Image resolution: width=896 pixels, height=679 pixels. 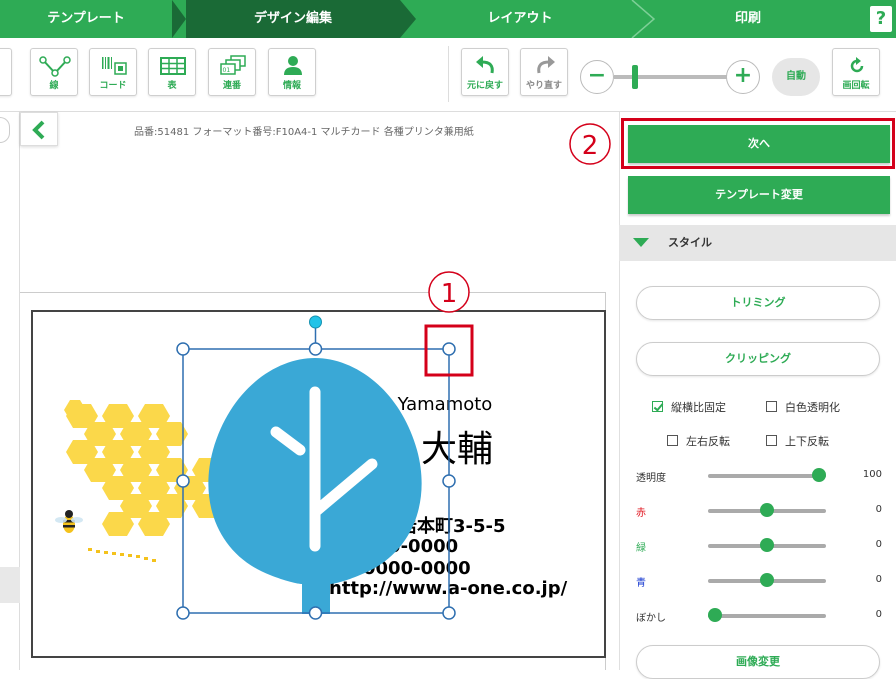 I want to click on step-template: テンプレート, so click(x=86, y=19).